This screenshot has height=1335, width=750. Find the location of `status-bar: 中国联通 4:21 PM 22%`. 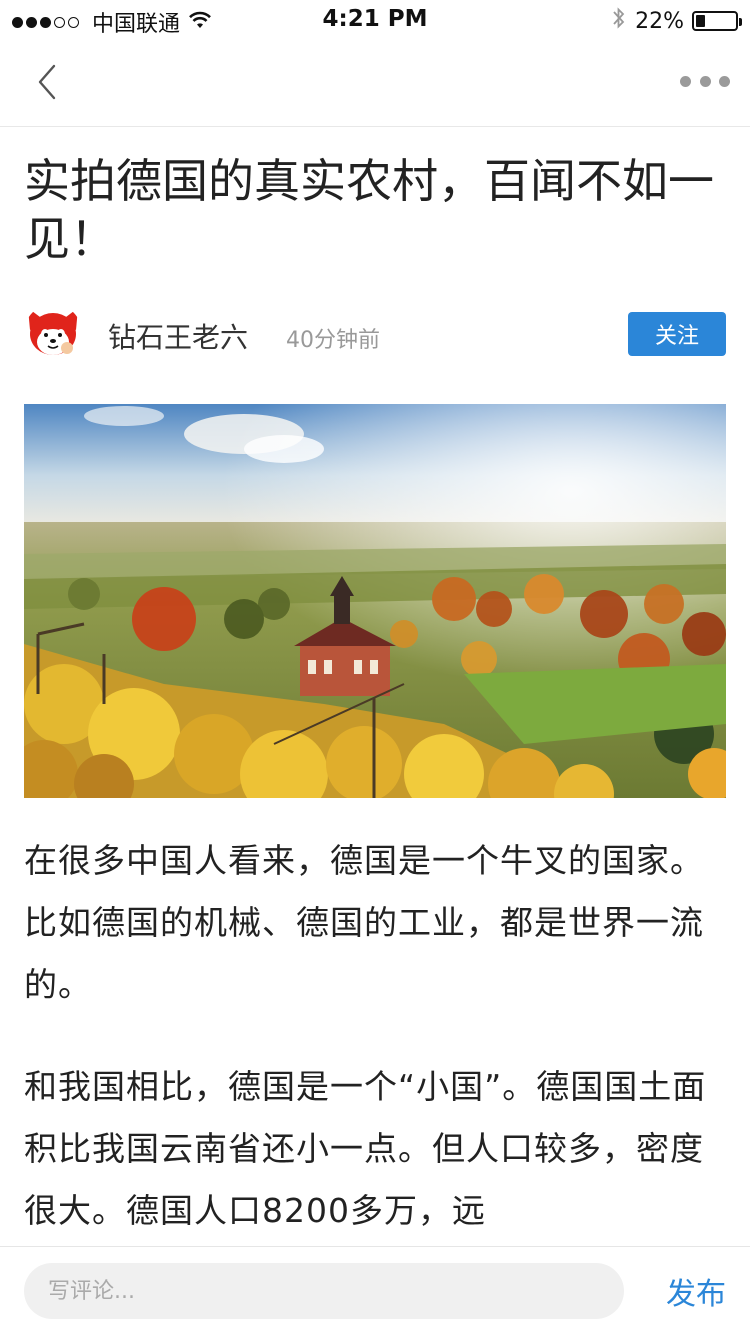

status-bar: 中国联通 4:21 PM 22% is located at coordinates (375, 20).